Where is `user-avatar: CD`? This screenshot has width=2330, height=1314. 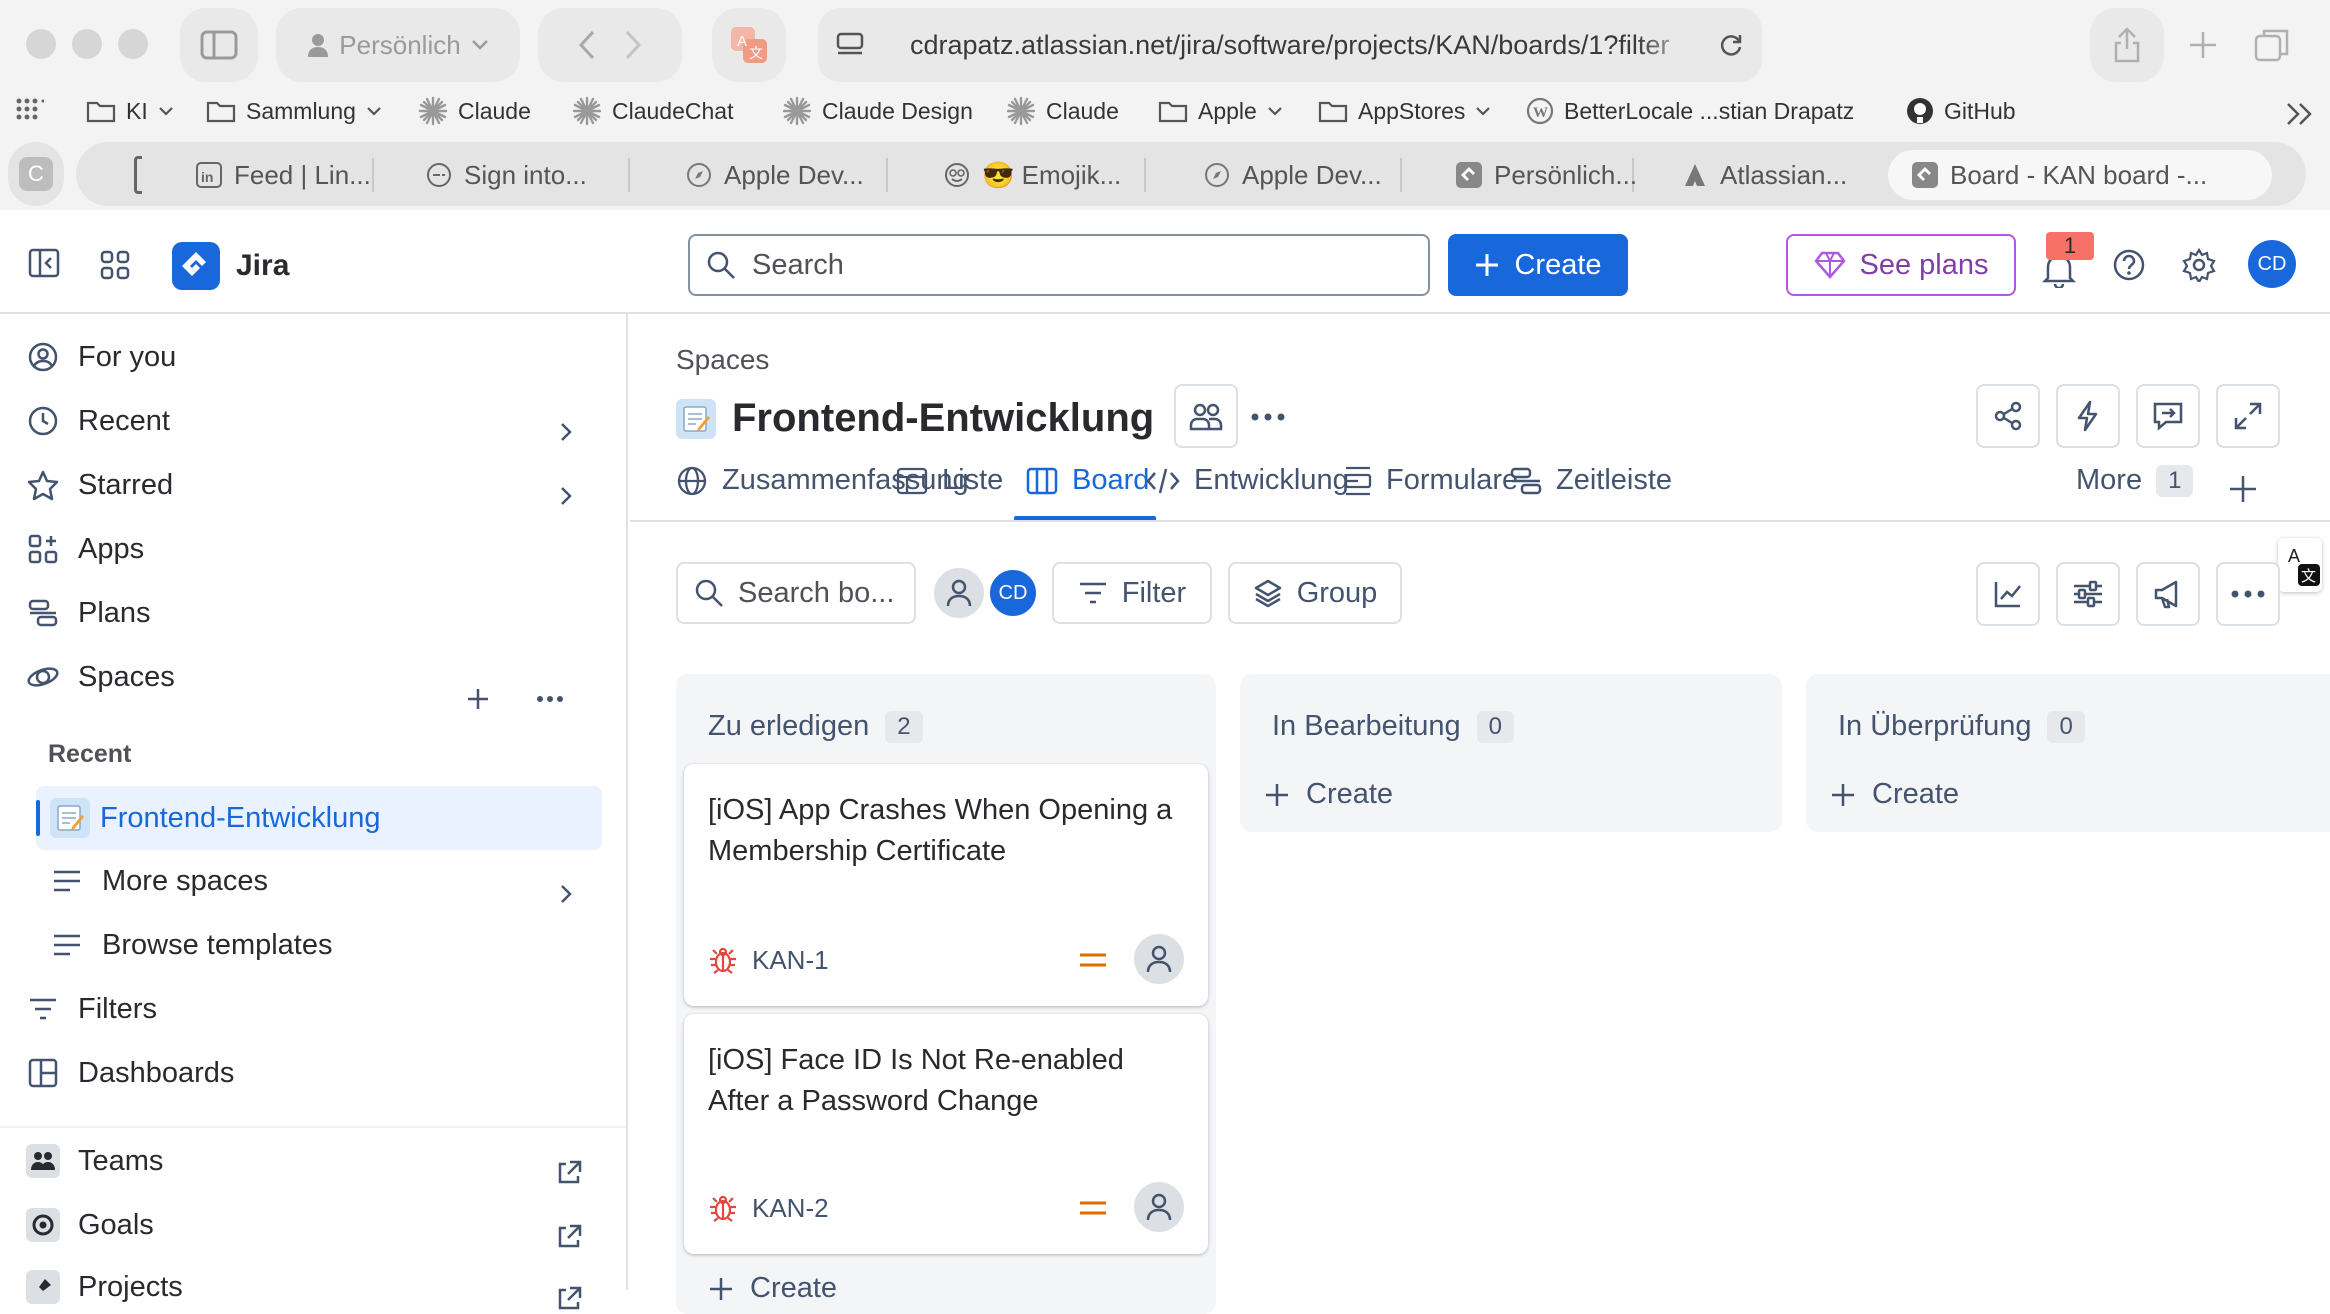 user-avatar: CD is located at coordinates (2272, 264).